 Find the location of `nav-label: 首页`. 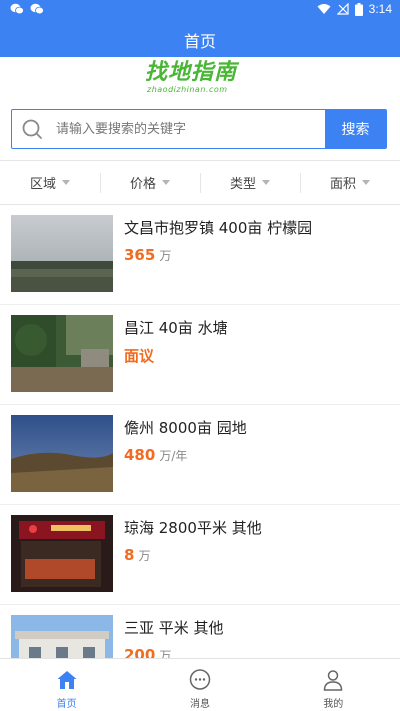

nav-label: 首页 is located at coordinates (66, 704).